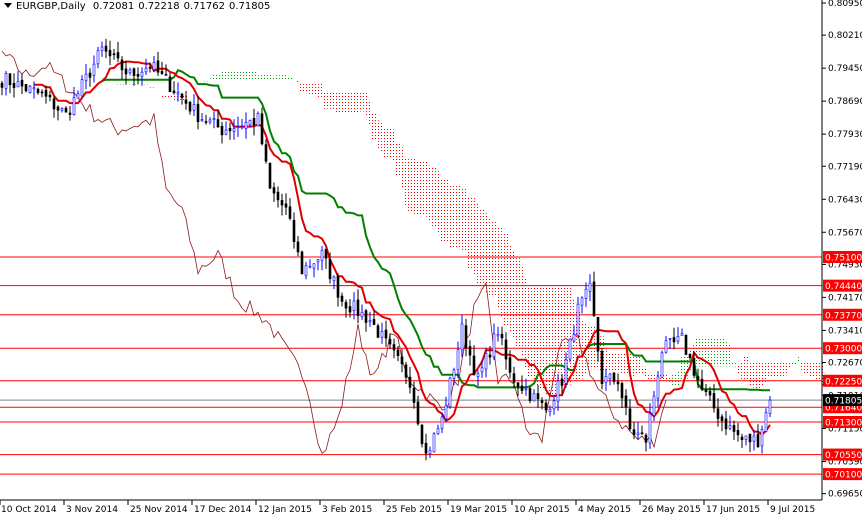 The width and height of the screenshot is (862, 518). I want to click on level-label: 0.70550, so click(843, 456).